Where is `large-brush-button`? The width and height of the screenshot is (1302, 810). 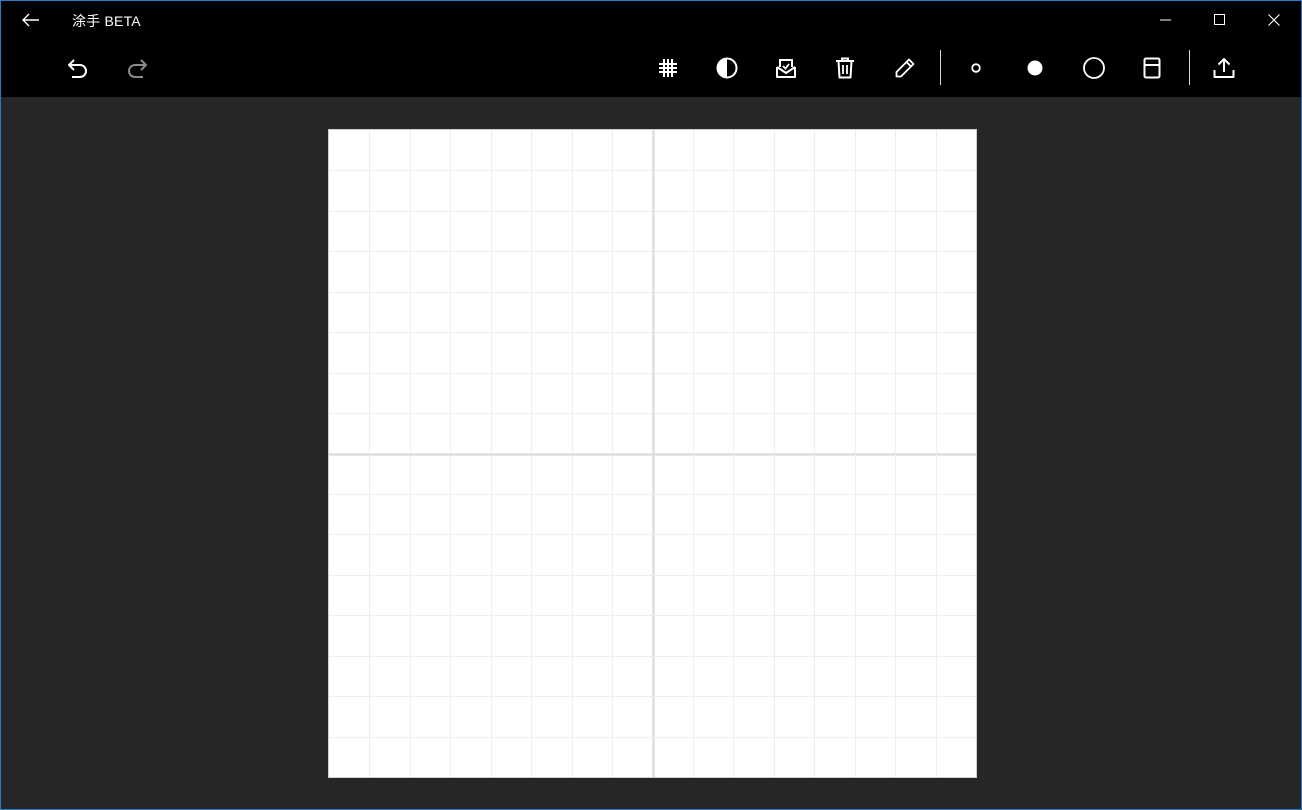
large-brush-button is located at coordinates (1035, 68).